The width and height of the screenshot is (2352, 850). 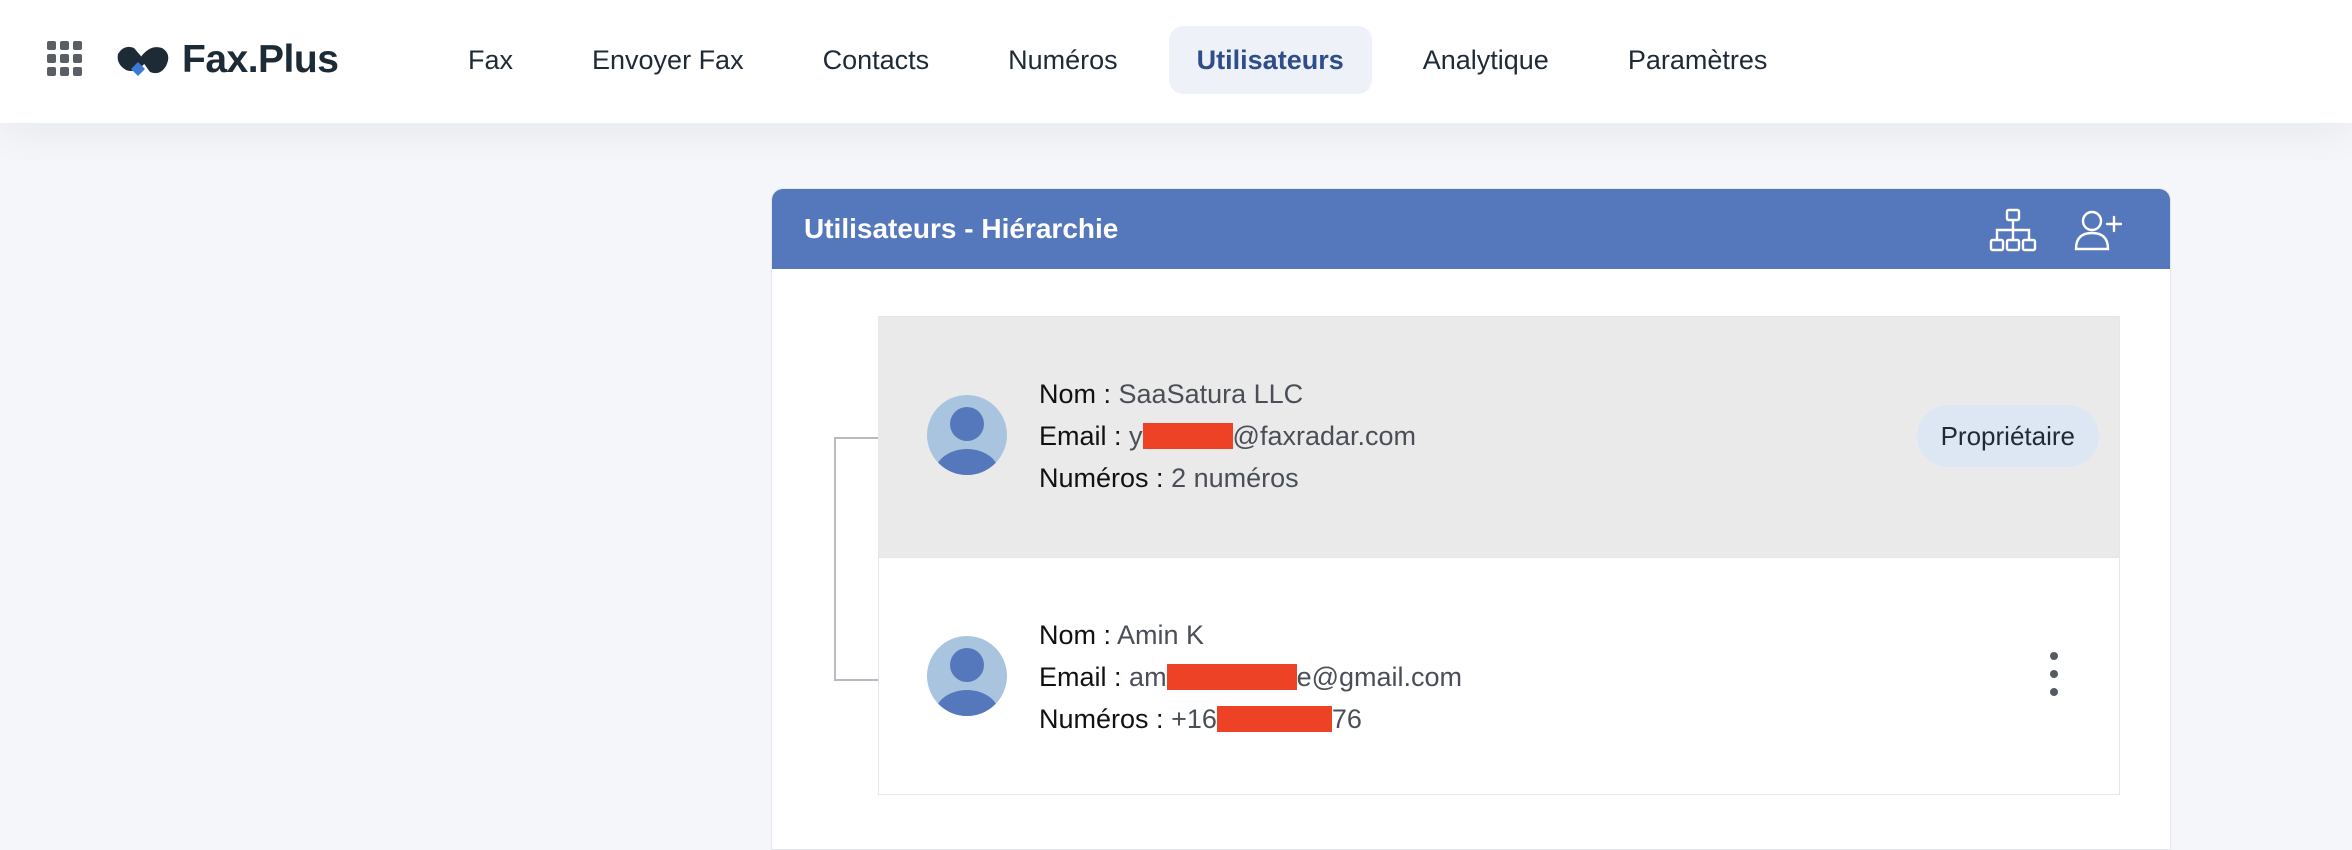 I want to click on user-numbers-line: Numéros : 2 numéros, so click(x=1227, y=478).